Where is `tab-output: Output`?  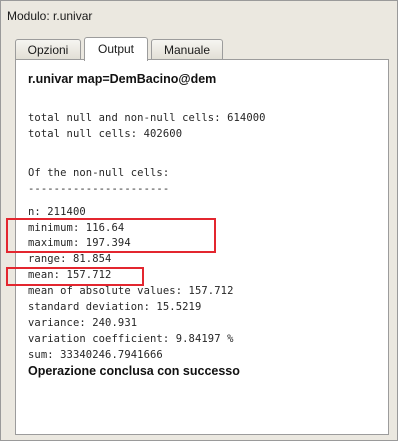 tab-output: Output is located at coordinates (116, 49).